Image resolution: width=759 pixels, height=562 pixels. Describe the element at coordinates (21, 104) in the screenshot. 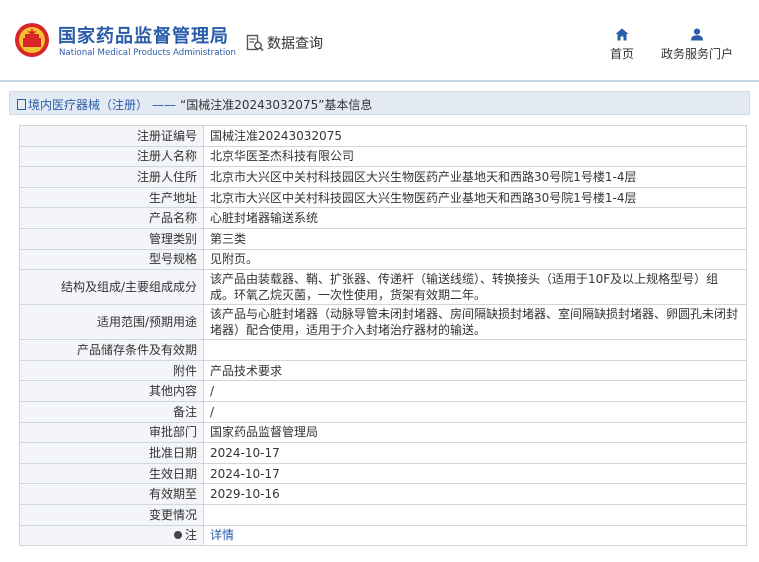

I see `document-icon` at that location.